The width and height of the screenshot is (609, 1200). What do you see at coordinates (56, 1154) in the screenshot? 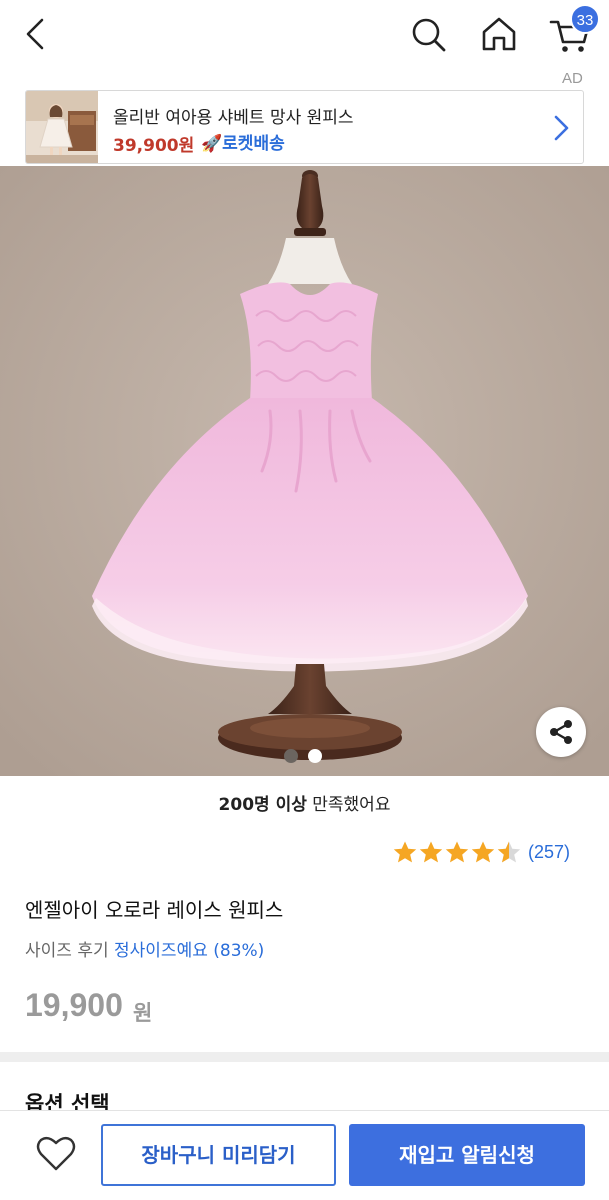
I see `heart-icon` at bounding box center [56, 1154].